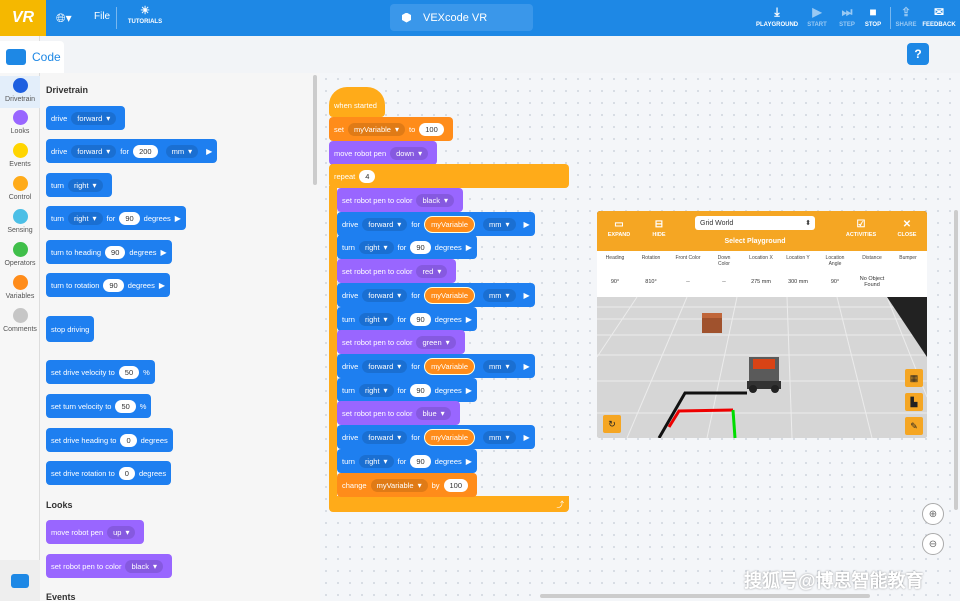  What do you see at coordinates (383, 153) in the screenshot?
I see `move-pen-block: move robot pen down` at bounding box center [383, 153].